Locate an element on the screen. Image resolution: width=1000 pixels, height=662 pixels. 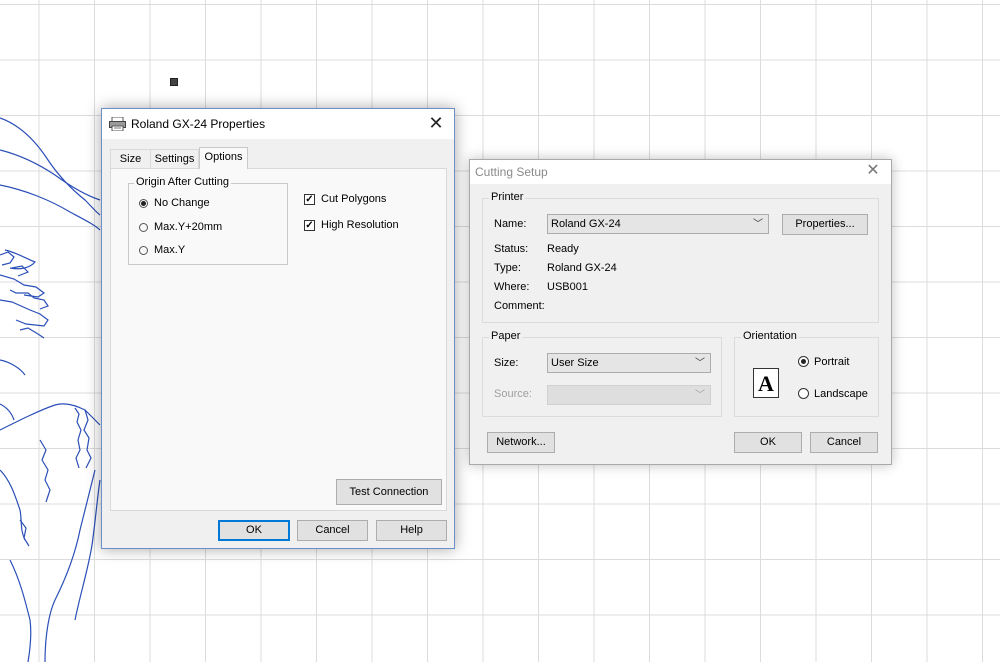
status-label: Status: is located at coordinates (511, 249).